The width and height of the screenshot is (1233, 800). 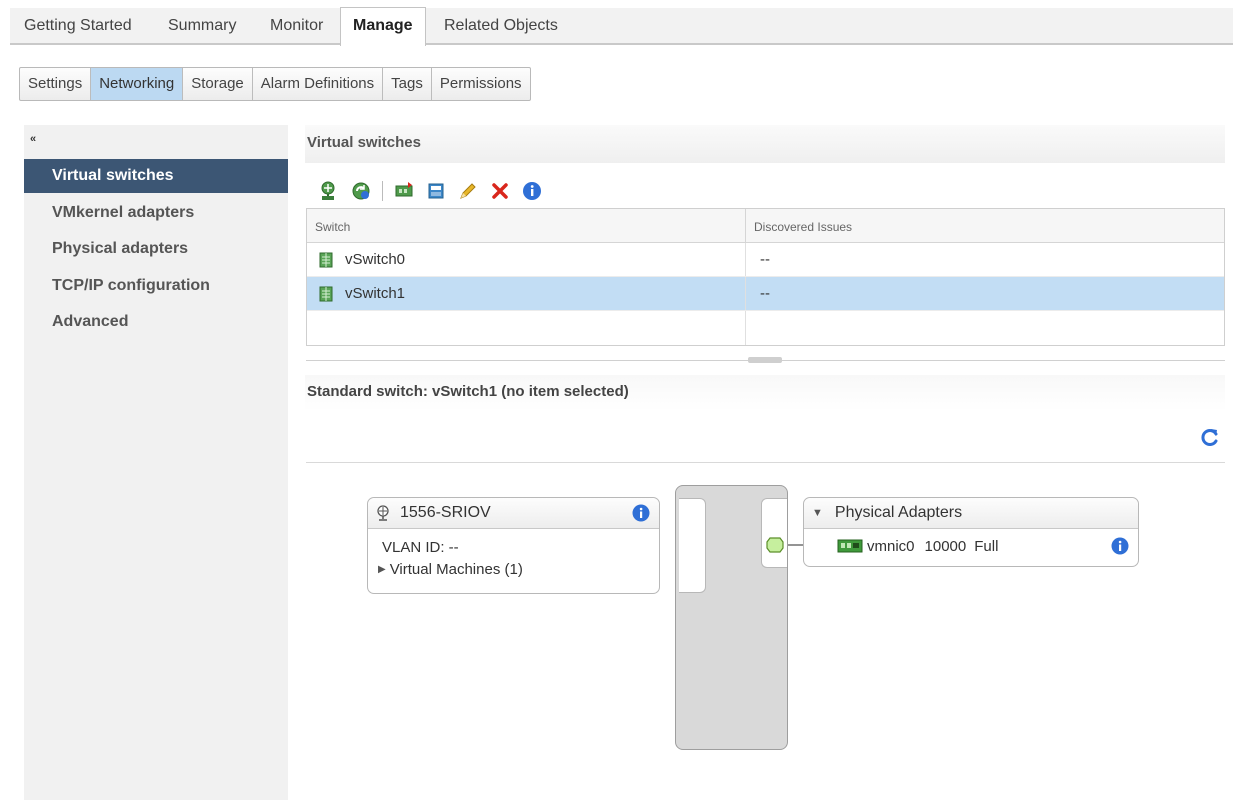 What do you see at coordinates (456, 569) in the screenshot?
I see `virtual-machines-label: Virtual Machines (1)` at bounding box center [456, 569].